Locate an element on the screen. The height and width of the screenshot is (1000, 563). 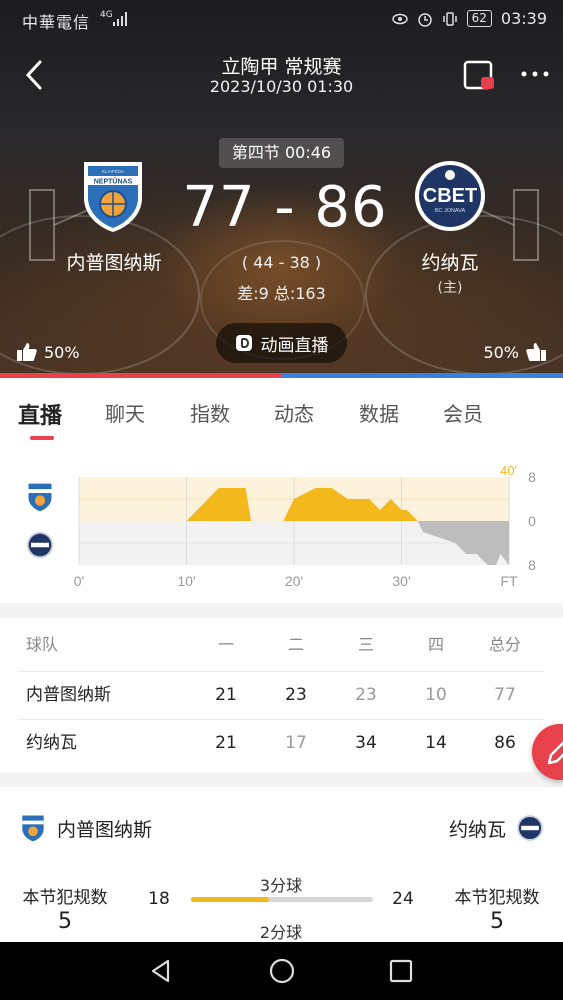
vibrate-icon is located at coordinates (449, 18).